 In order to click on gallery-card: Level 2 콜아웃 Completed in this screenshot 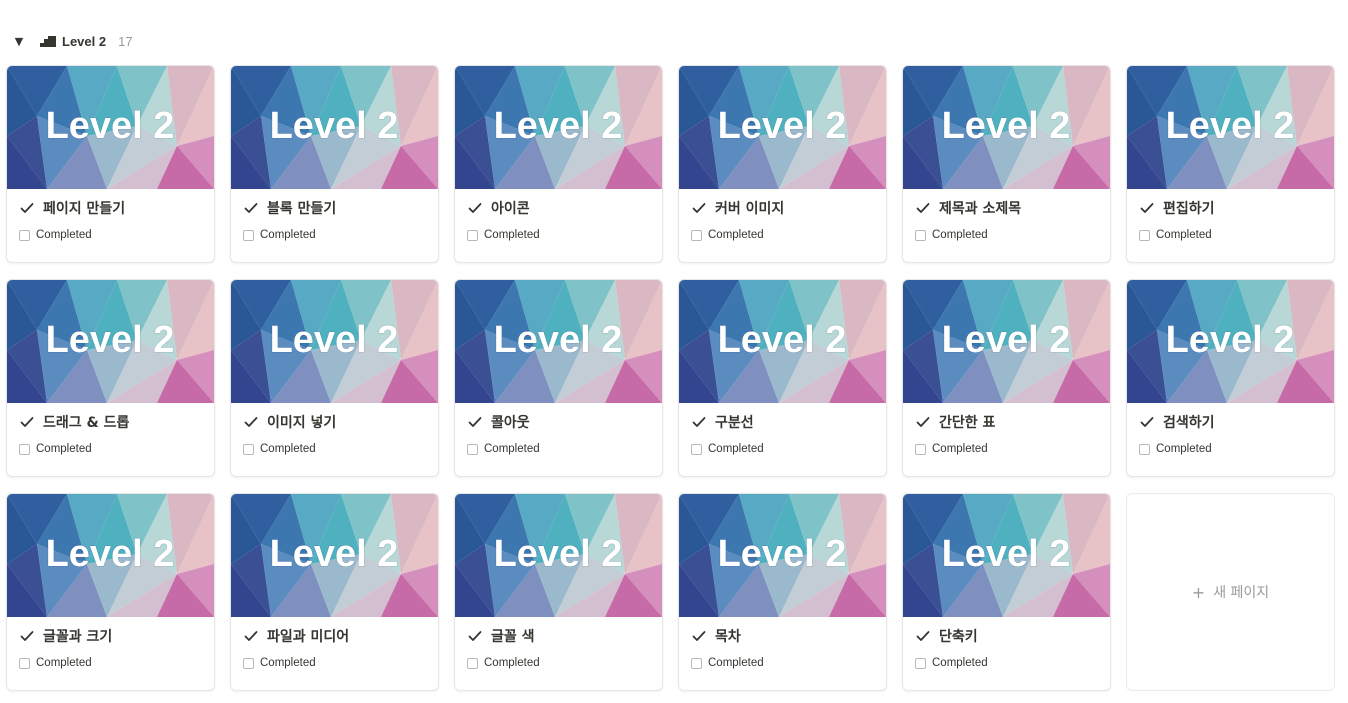, I will do `click(558, 378)`.